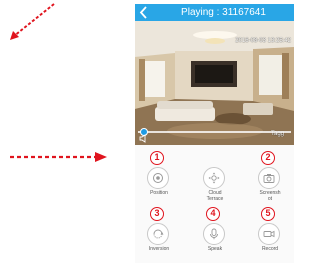  What do you see at coordinates (270, 249) in the screenshot?
I see `record-label: Record` at bounding box center [270, 249].